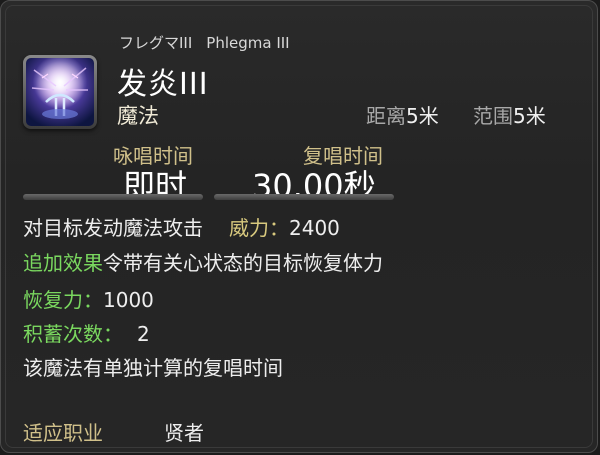 This screenshot has height=455, width=600. I want to click on additional-effect-text: 令带有关心状态的目标恢复体力, so click(243, 263).